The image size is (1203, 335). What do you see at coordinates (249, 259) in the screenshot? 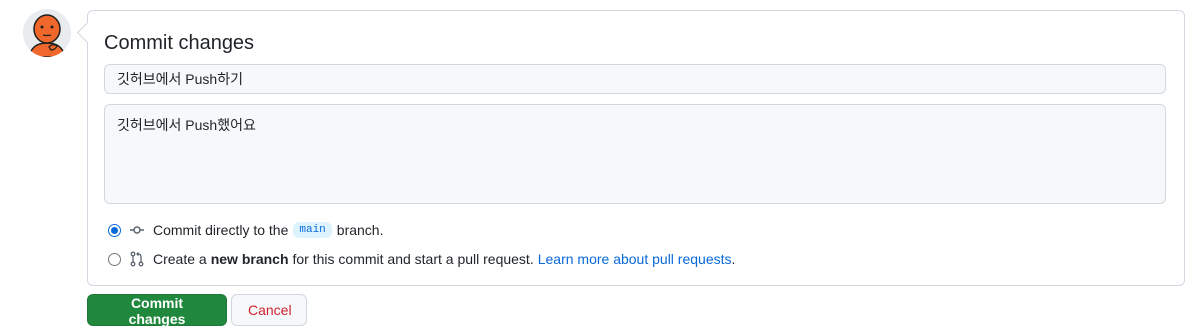
I see `option-new-branch-bold: new branch` at bounding box center [249, 259].